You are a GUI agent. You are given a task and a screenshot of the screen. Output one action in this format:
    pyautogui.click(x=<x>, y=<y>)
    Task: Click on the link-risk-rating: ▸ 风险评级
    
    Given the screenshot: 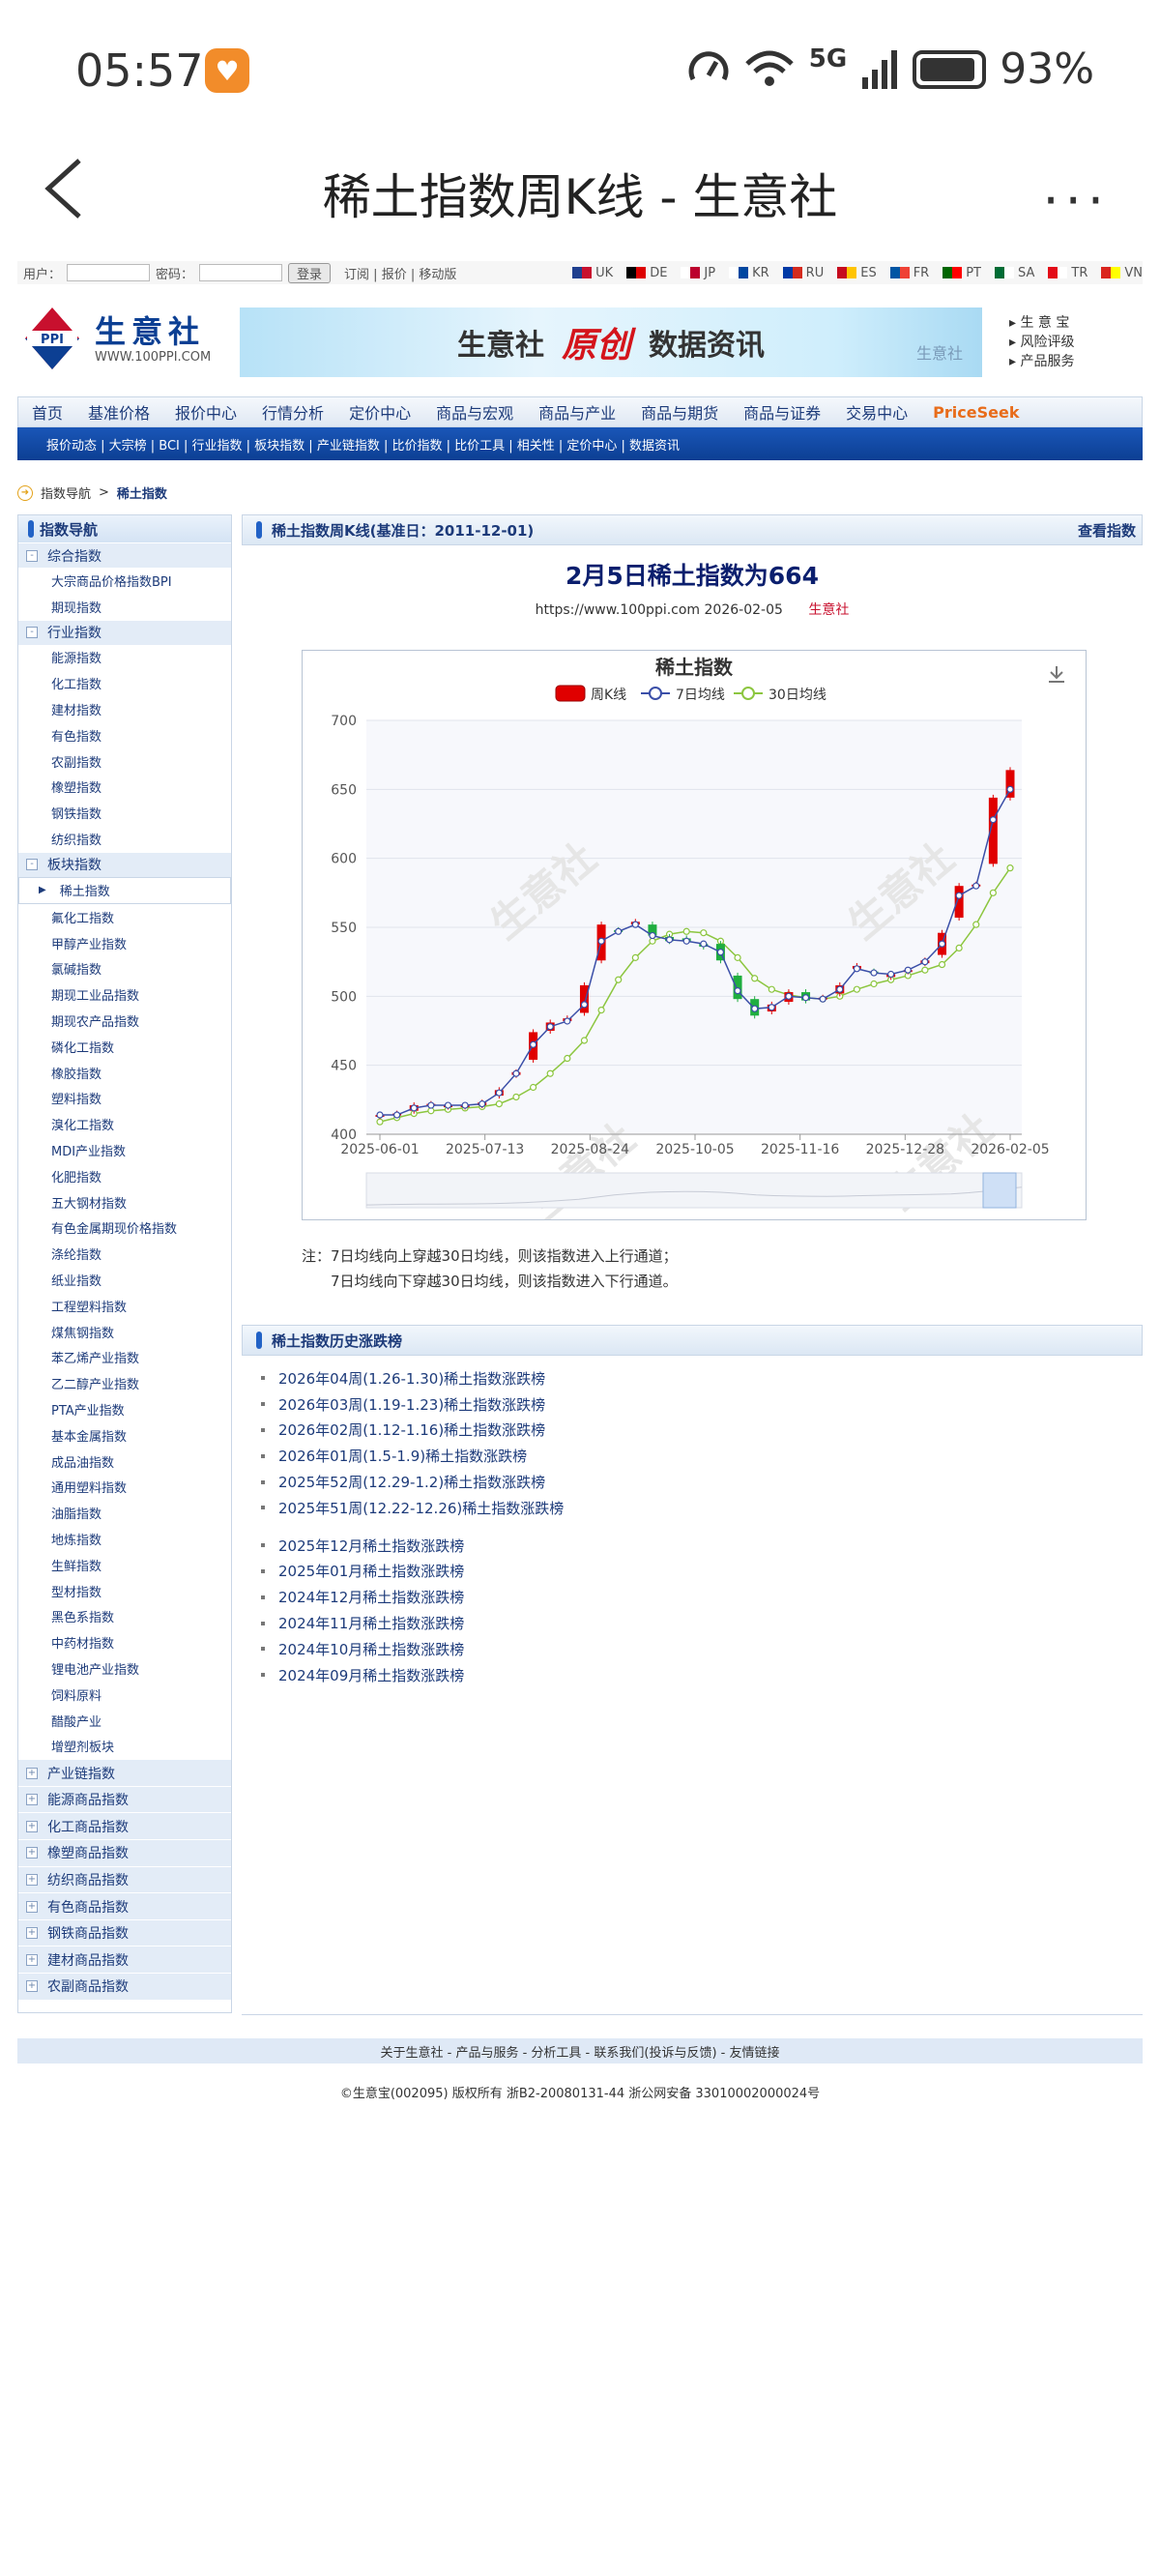 What is the action you would take?
    pyautogui.click(x=1041, y=342)
    